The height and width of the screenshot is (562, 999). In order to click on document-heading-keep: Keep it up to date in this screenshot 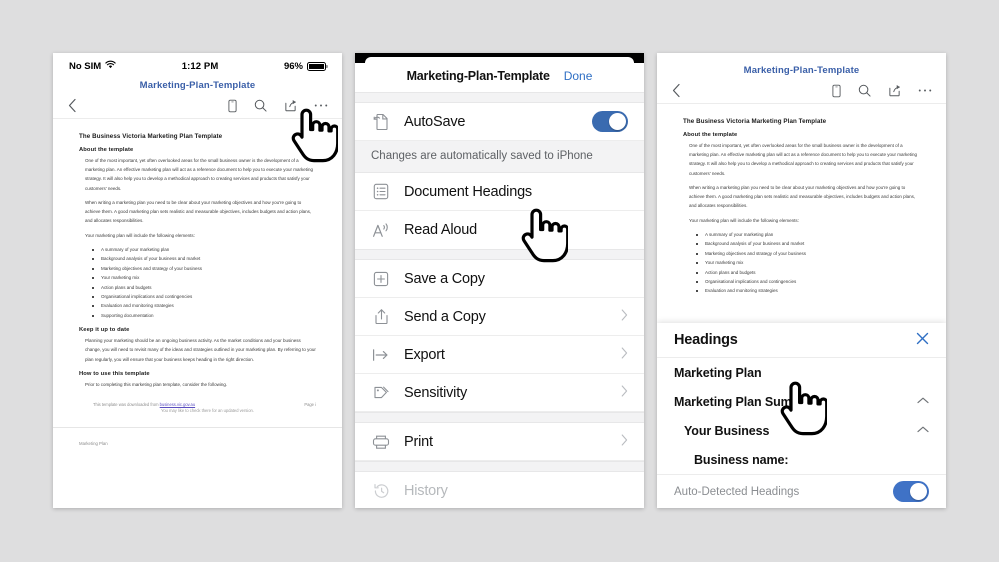, I will do `click(104, 330)`.